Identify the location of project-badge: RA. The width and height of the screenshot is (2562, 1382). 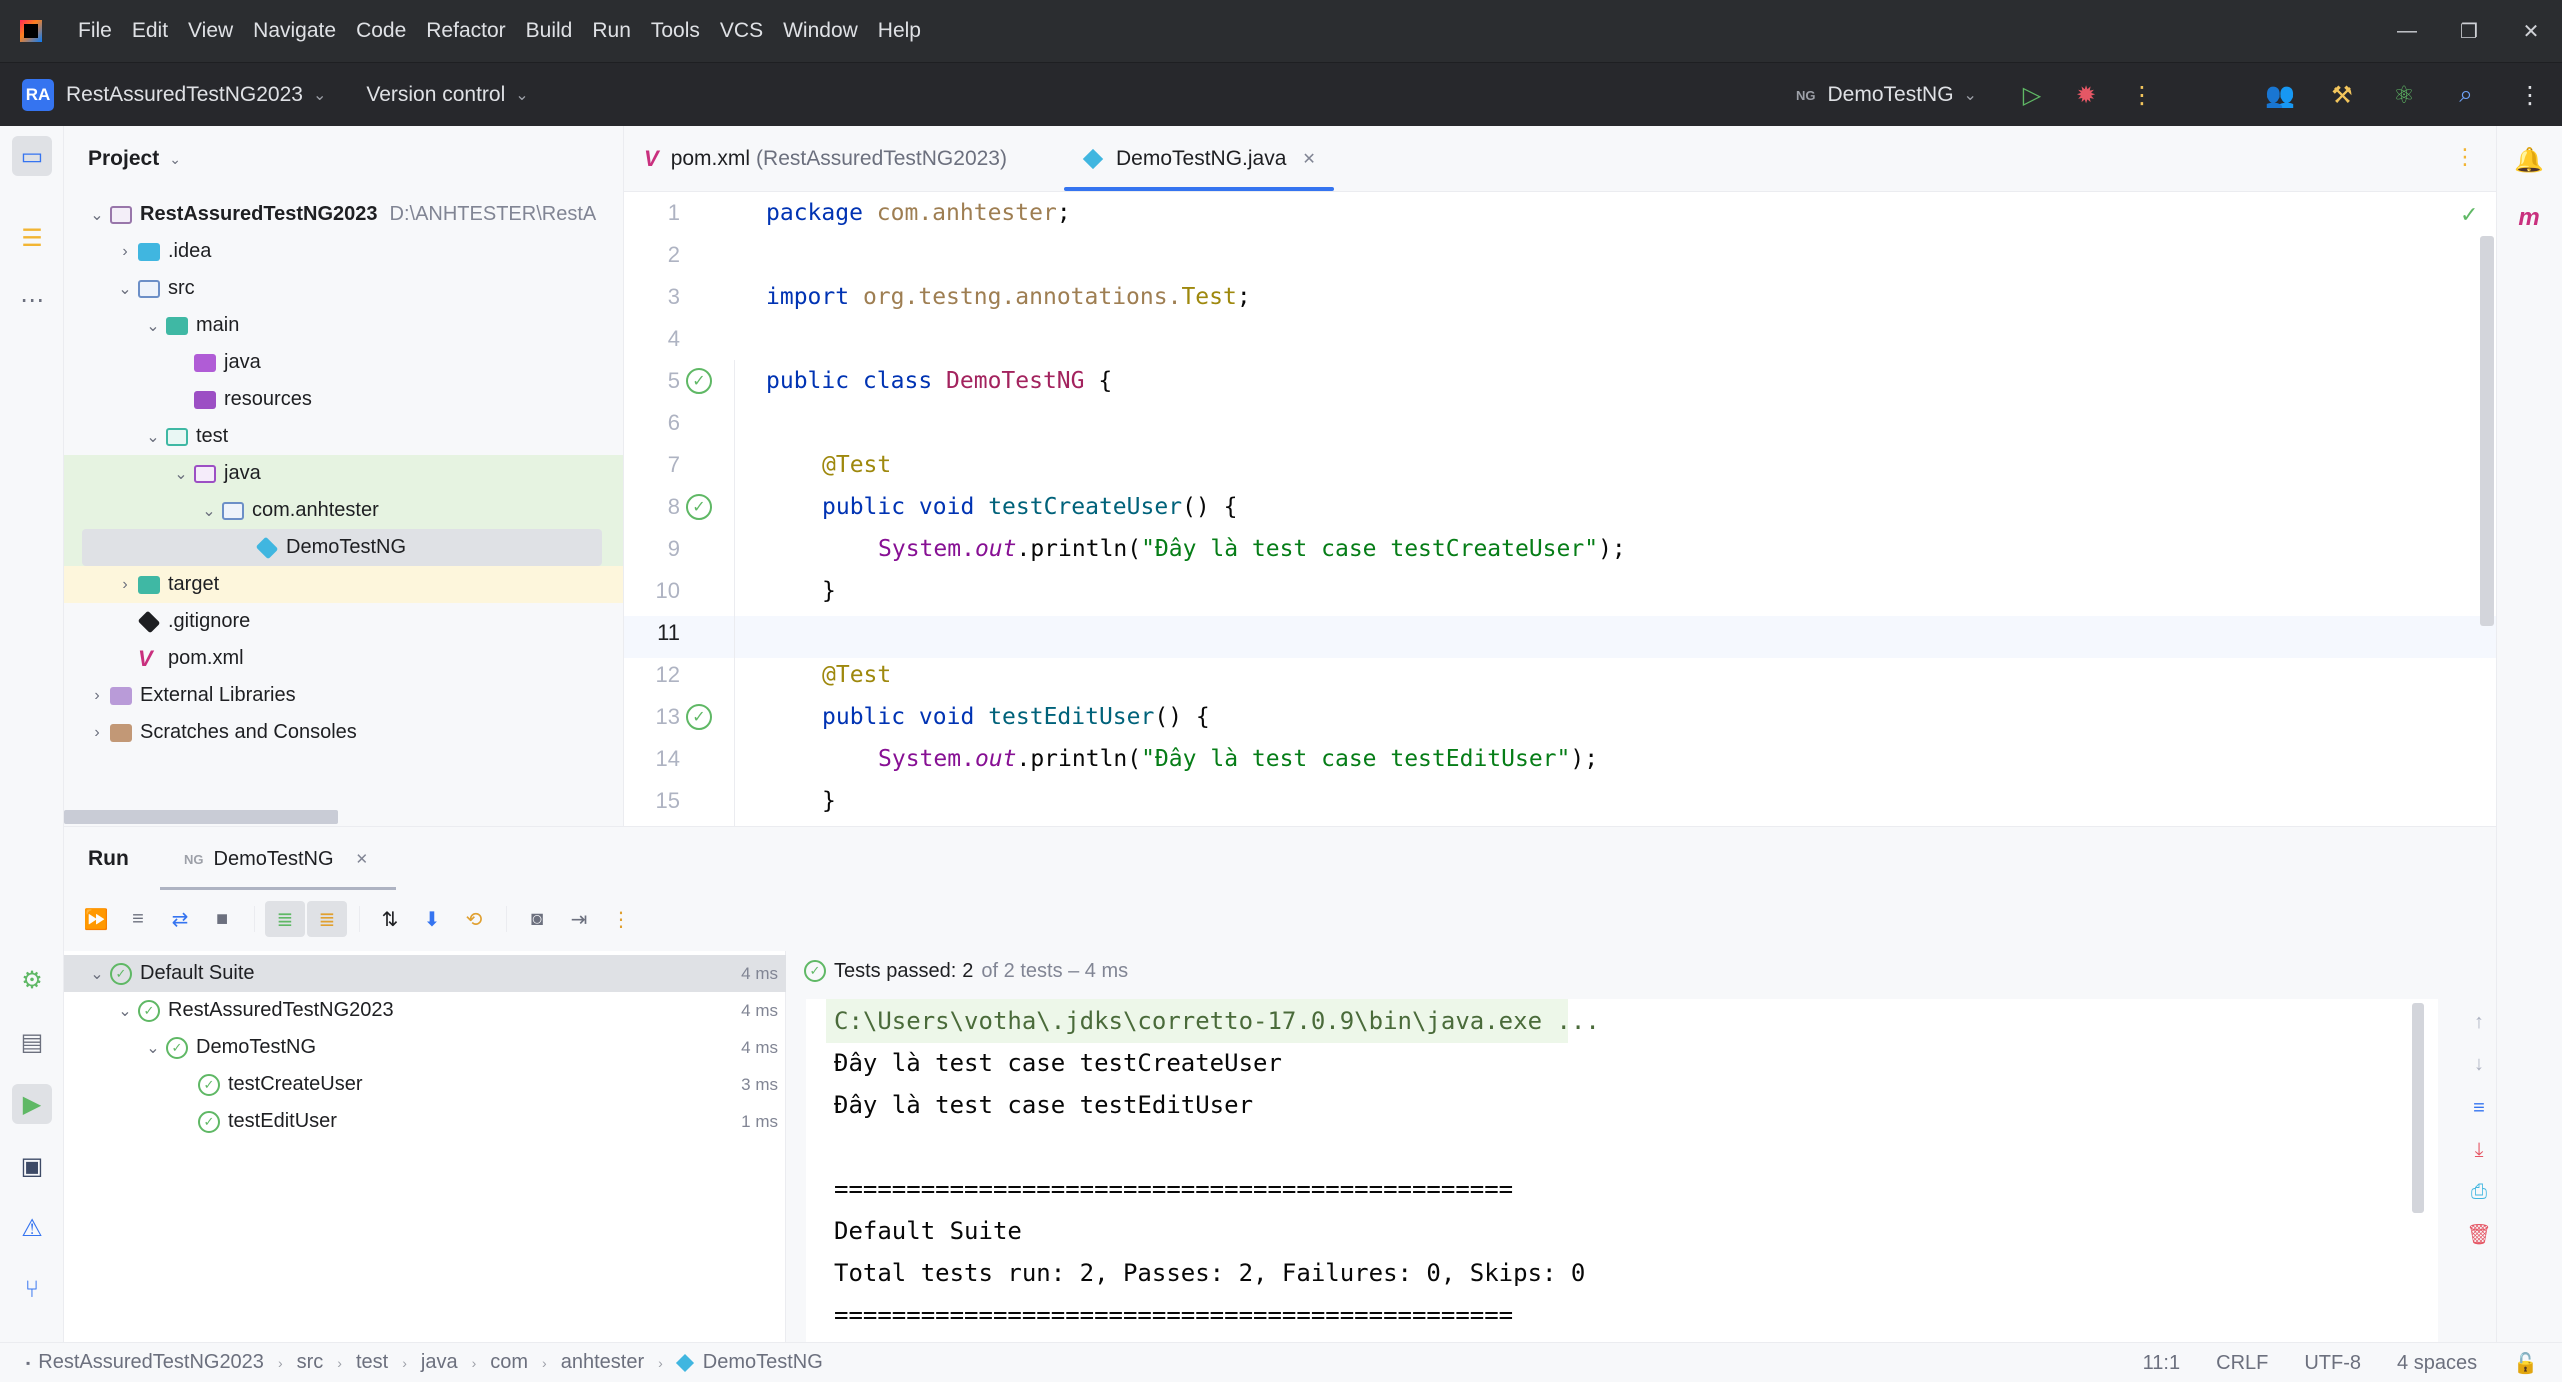
(38, 94).